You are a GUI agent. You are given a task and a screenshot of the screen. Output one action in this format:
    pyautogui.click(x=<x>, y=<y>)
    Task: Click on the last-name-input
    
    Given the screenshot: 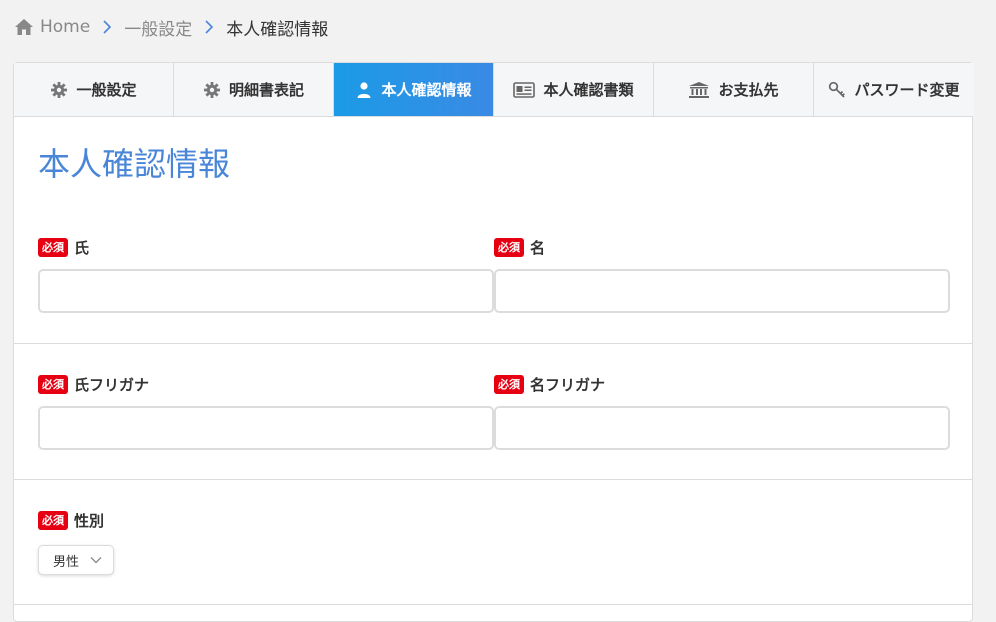 What is the action you would take?
    pyautogui.click(x=266, y=291)
    